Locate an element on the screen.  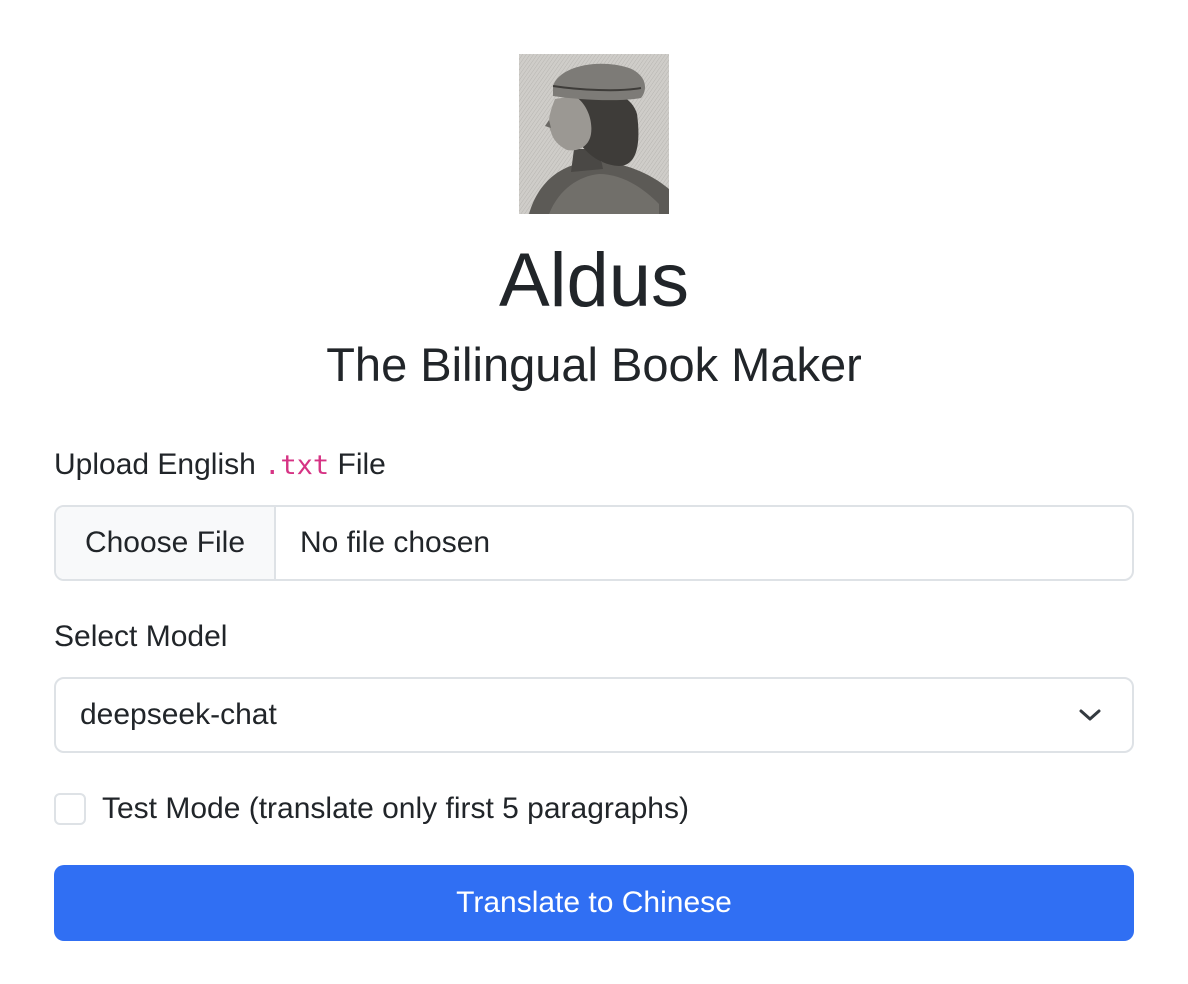
portrait-image is located at coordinates (594, 134).